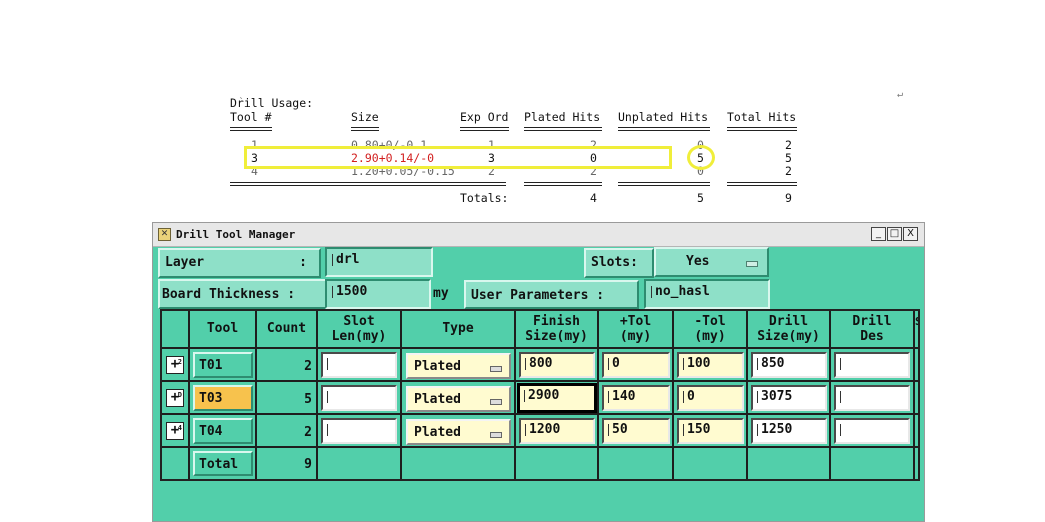 The width and height of the screenshot is (1045, 522). I want to click on row-handle-cell: + D, so click(176, 398).